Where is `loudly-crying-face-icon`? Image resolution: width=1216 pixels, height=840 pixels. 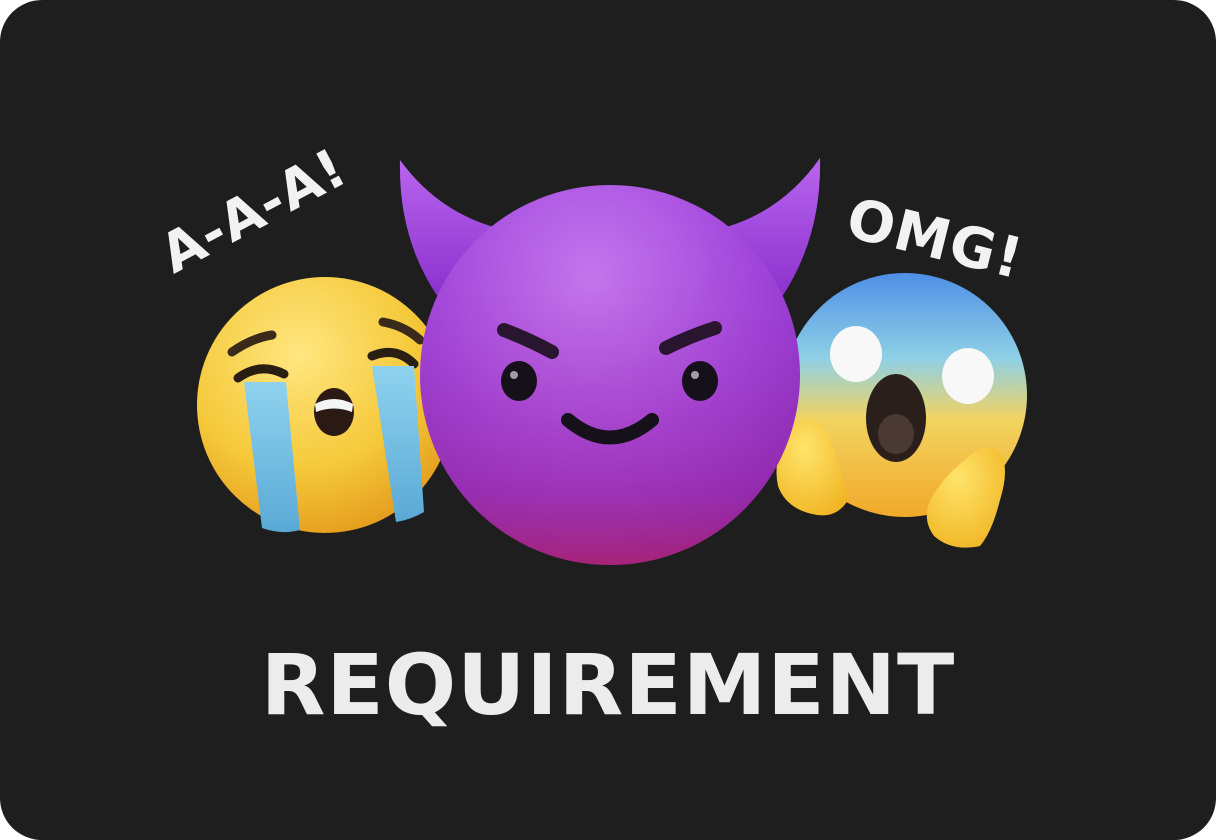 loudly-crying-face-icon is located at coordinates (325, 405).